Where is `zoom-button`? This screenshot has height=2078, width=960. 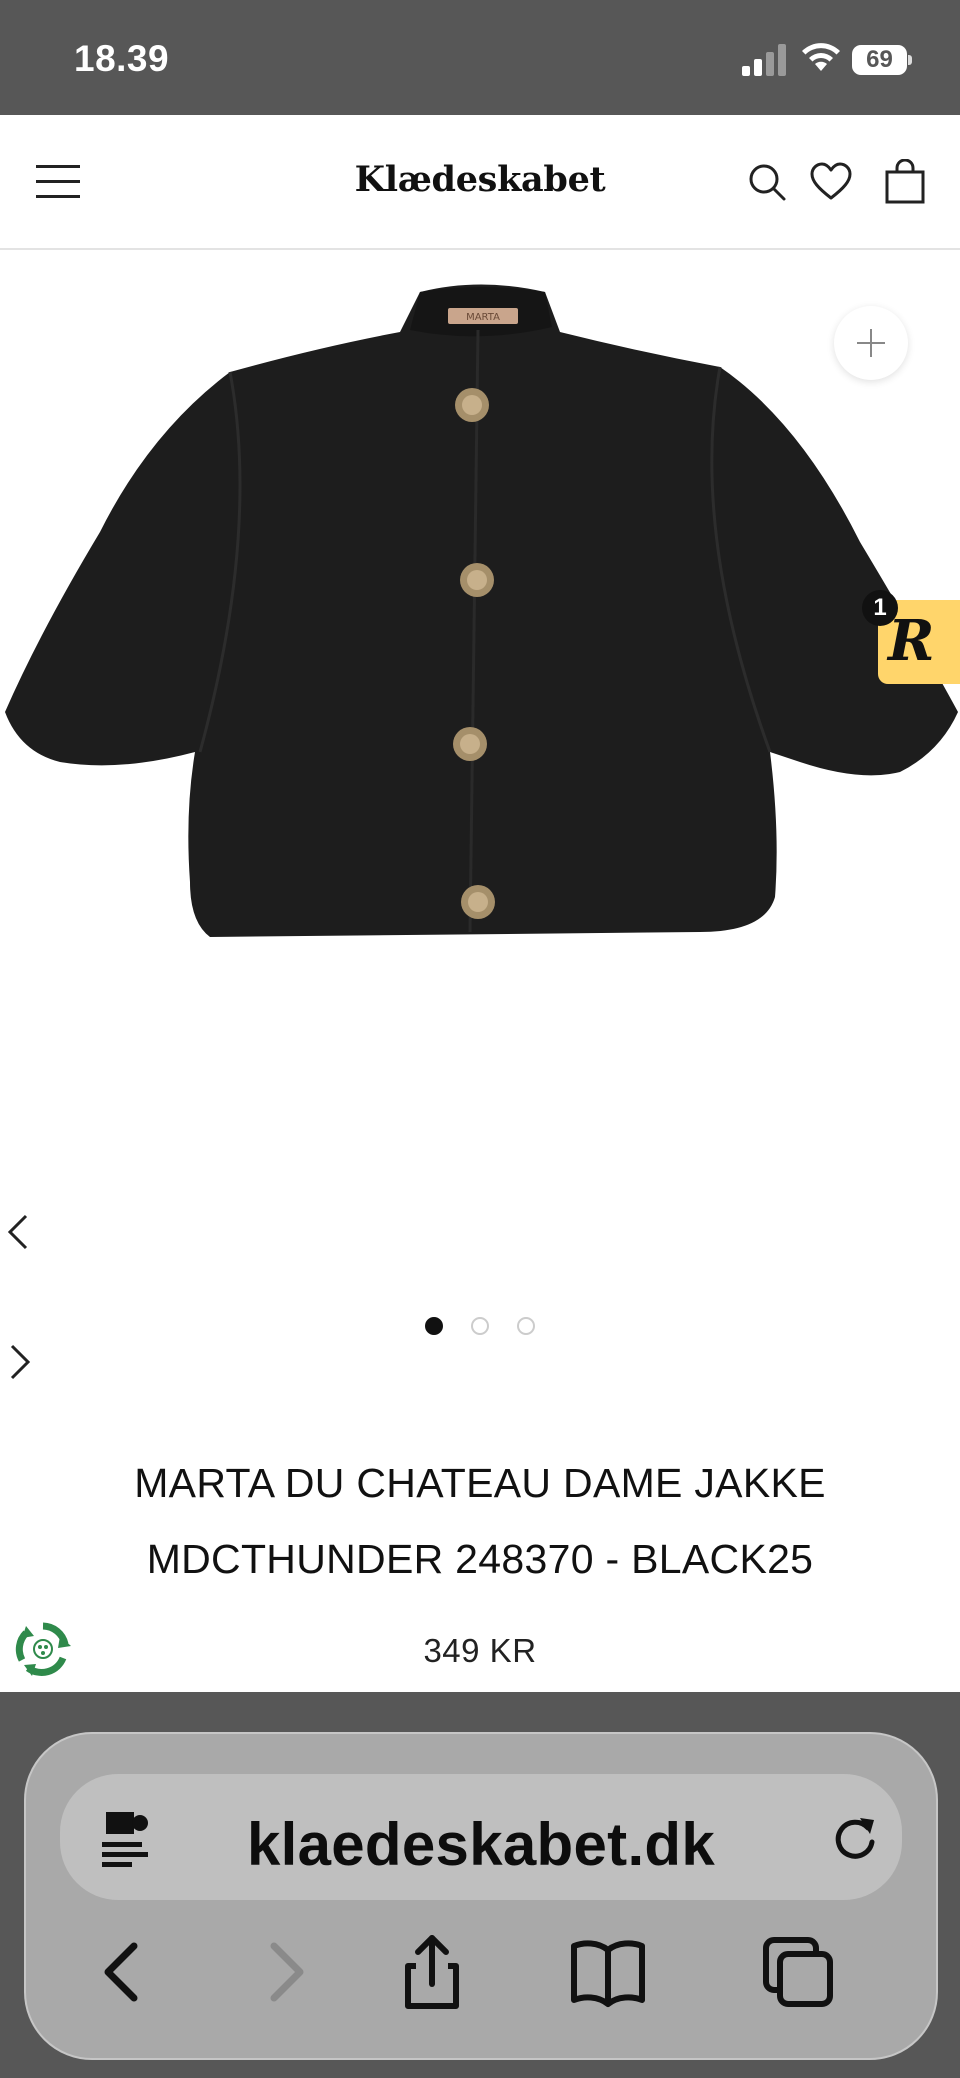 zoom-button is located at coordinates (871, 343).